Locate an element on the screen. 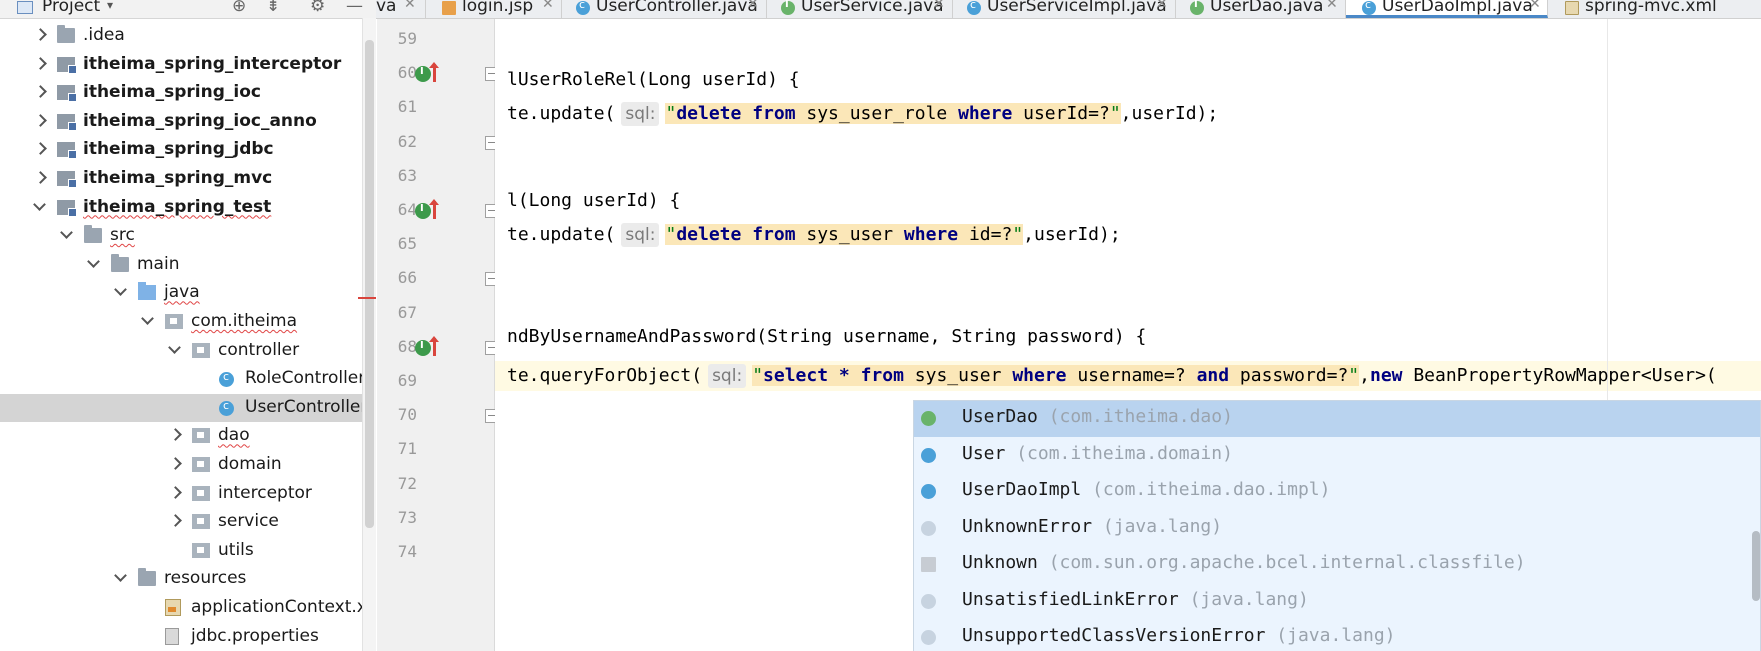 This screenshot has width=1761, height=651. completion-item: UnsatisfiedLinkError (java.lang) is located at coordinates (1337, 602).